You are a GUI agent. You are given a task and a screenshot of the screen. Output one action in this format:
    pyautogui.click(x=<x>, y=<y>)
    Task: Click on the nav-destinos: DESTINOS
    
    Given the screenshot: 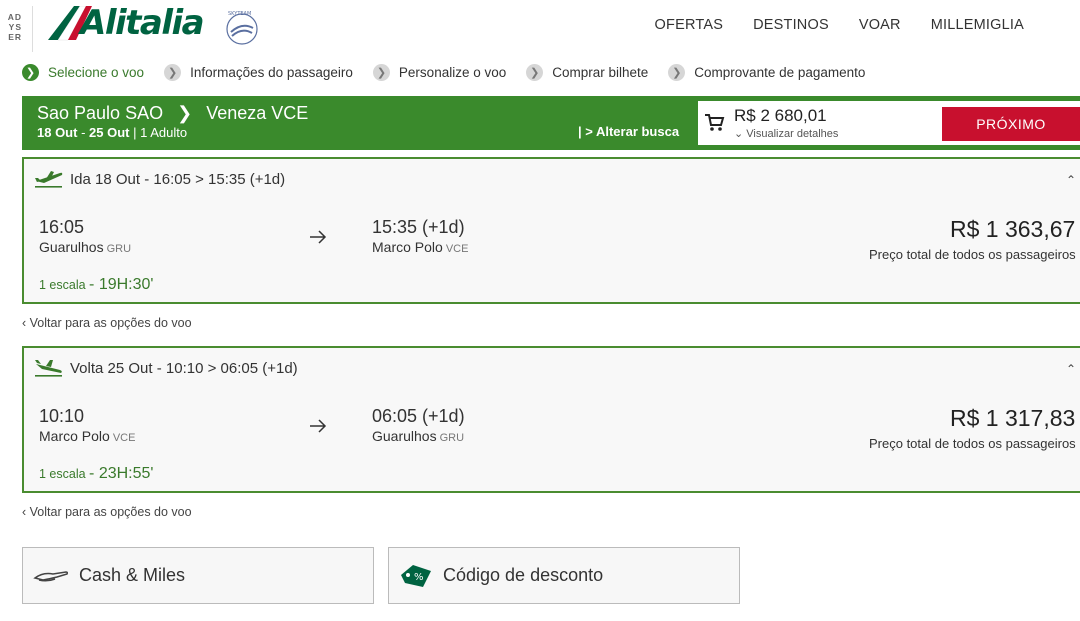 What is the action you would take?
    pyautogui.click(x=791, y=25)
    